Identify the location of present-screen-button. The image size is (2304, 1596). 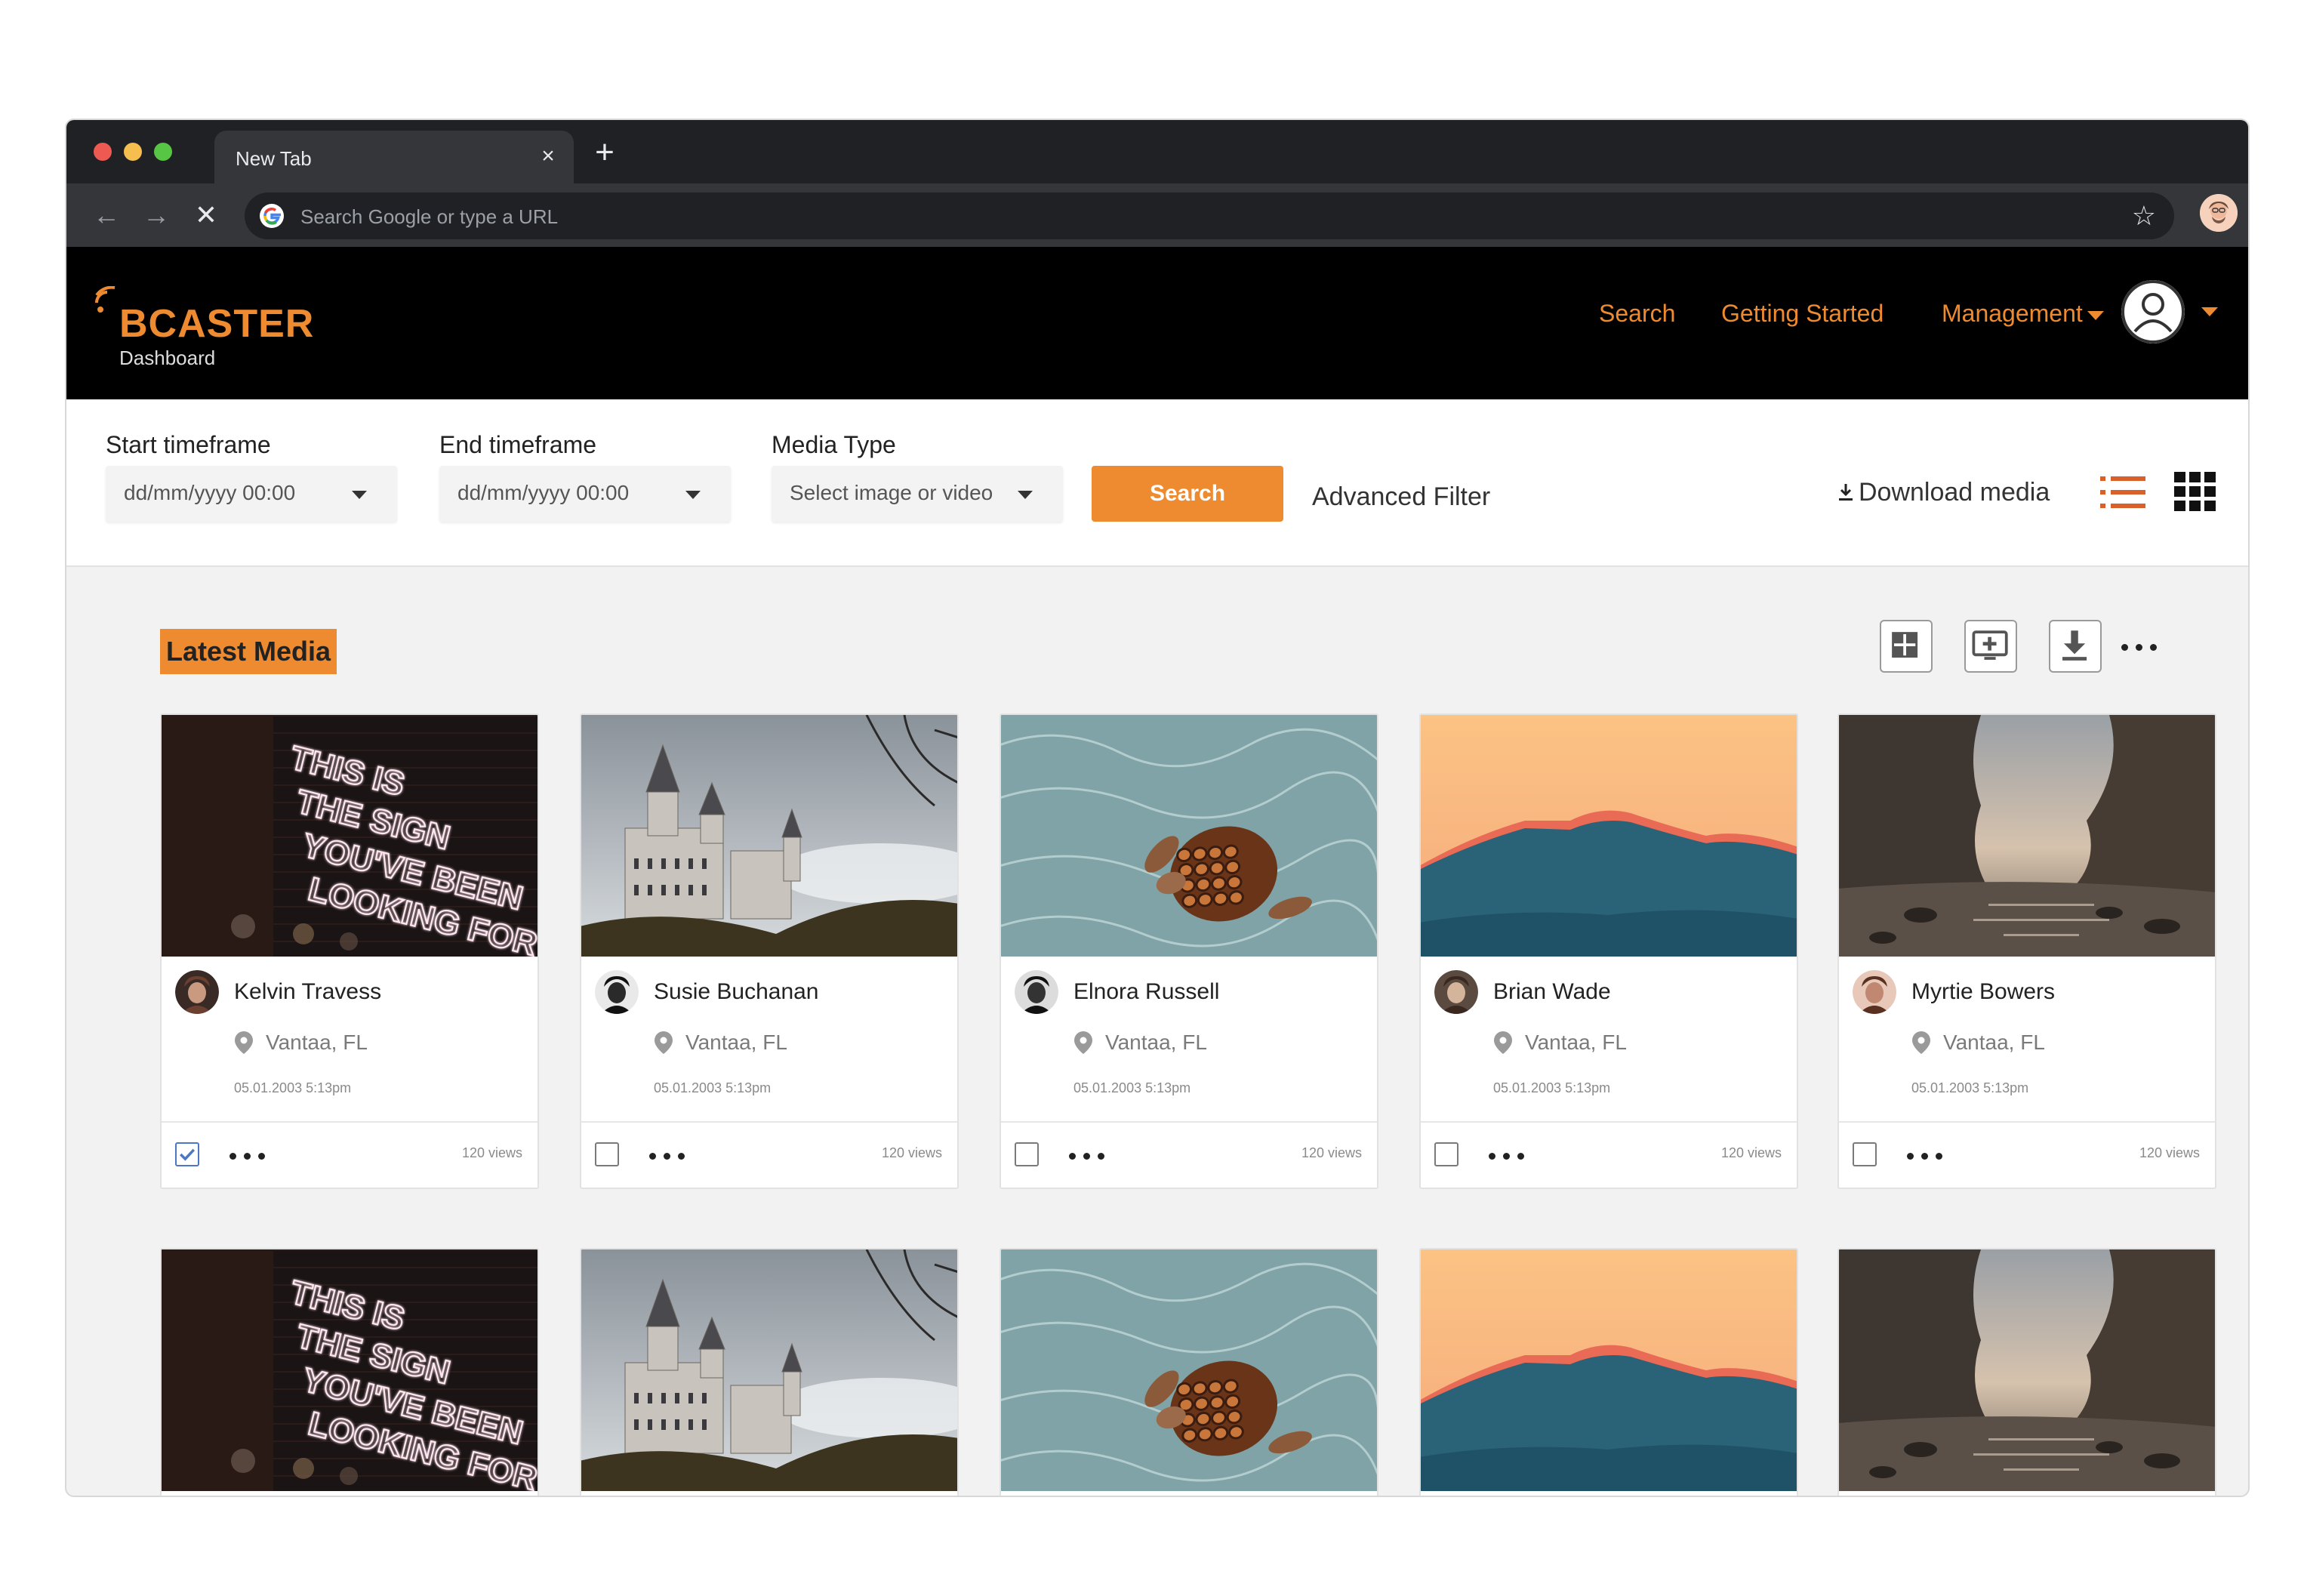
(1990, 646).